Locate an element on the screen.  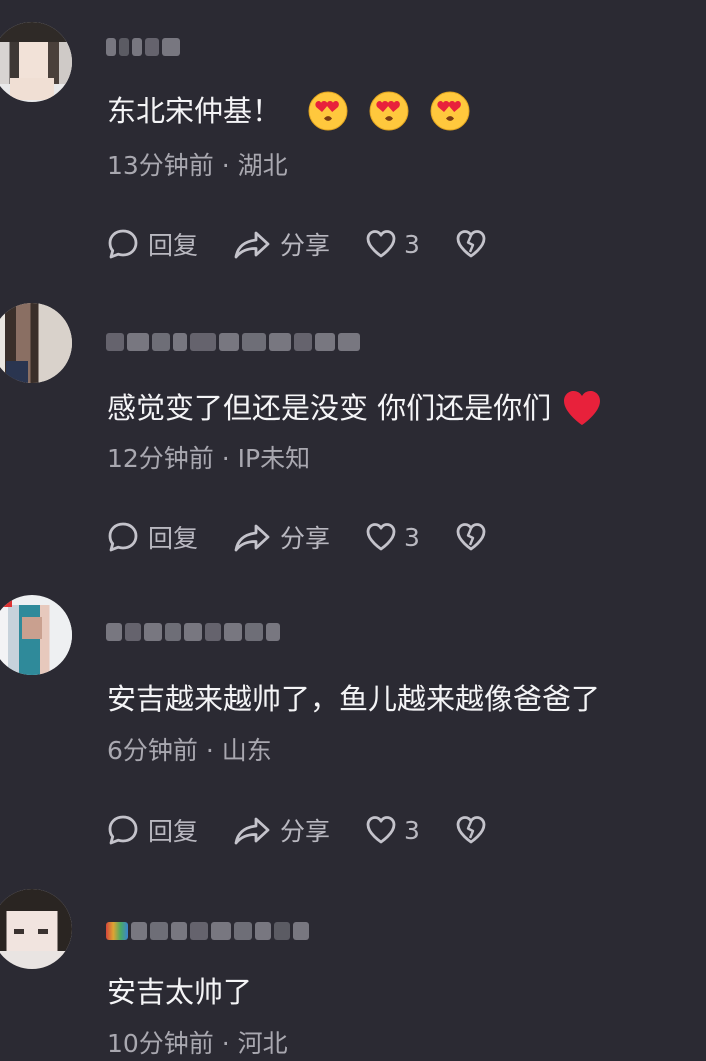
red-heart-emoji-icon is located at coordinates (582, 408).